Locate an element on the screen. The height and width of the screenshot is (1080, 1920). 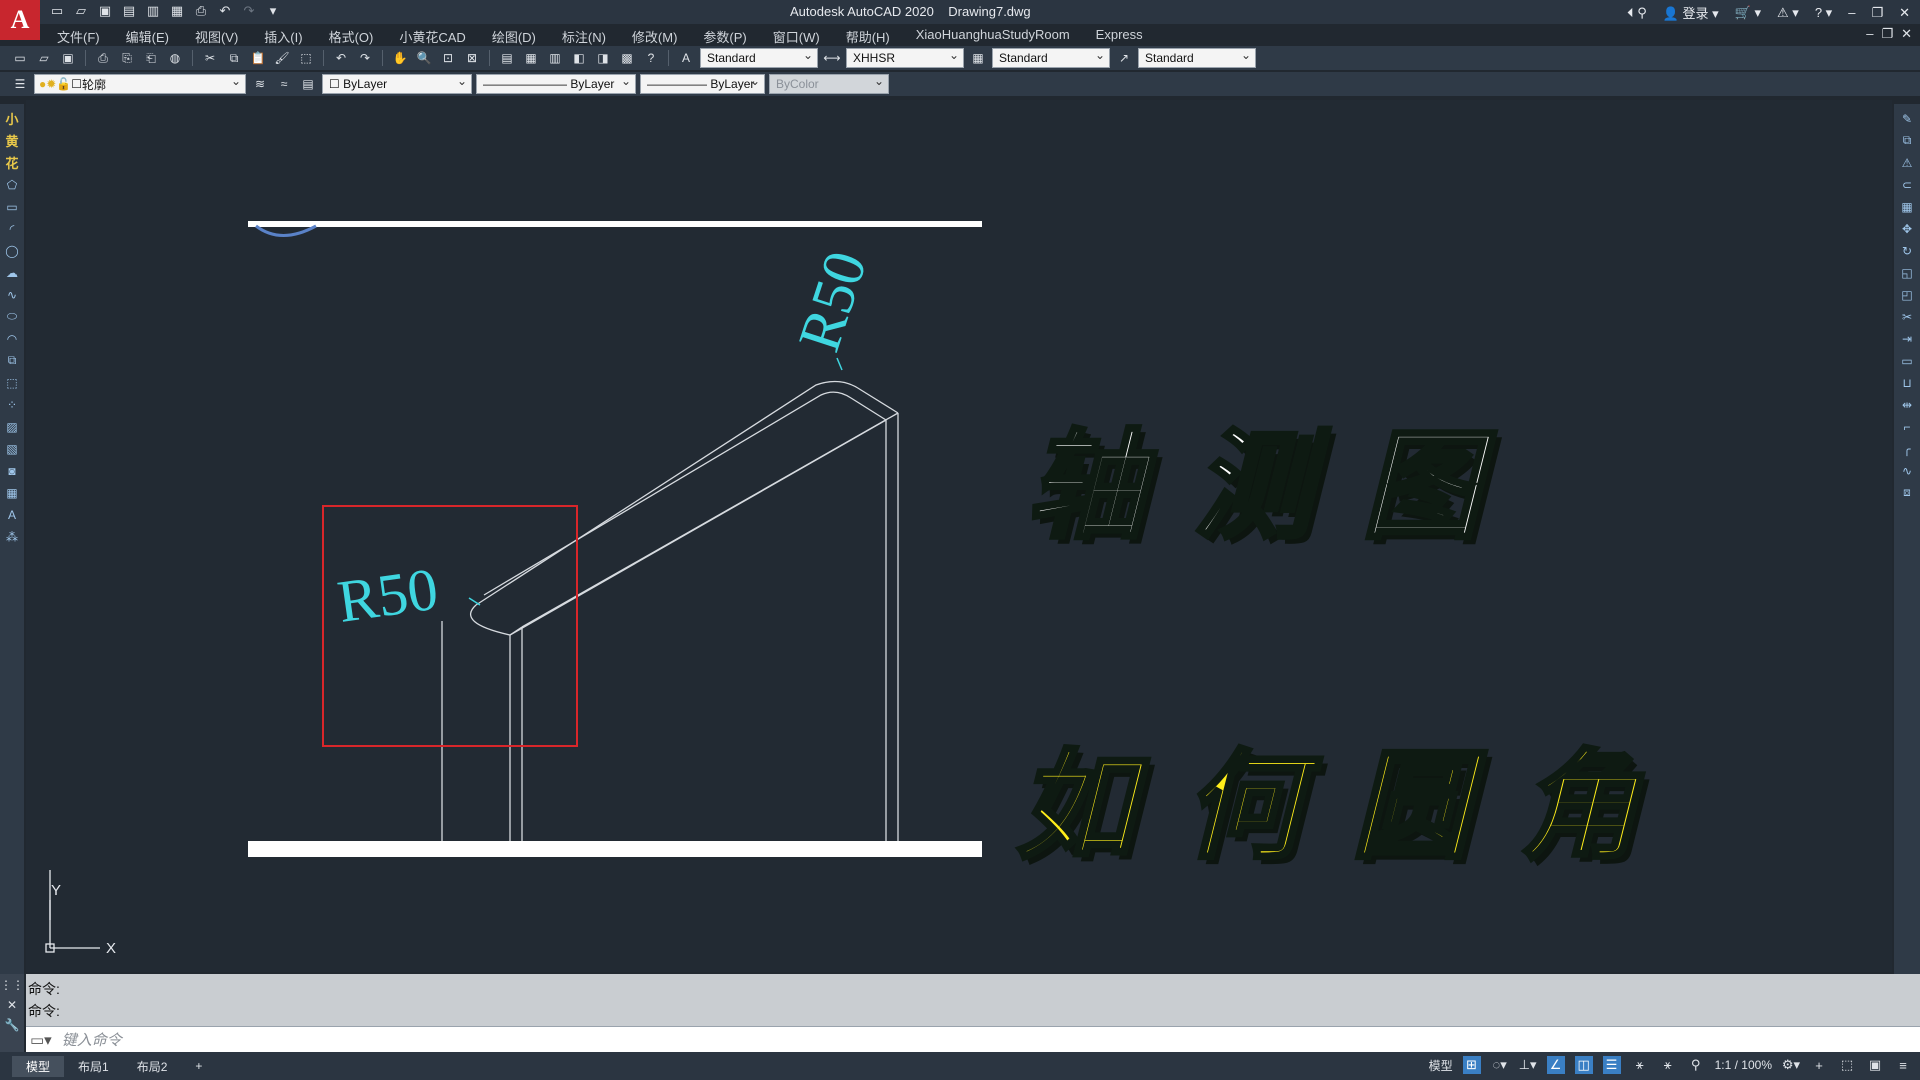
help-icon: ? is located at coordinates (651, 58).